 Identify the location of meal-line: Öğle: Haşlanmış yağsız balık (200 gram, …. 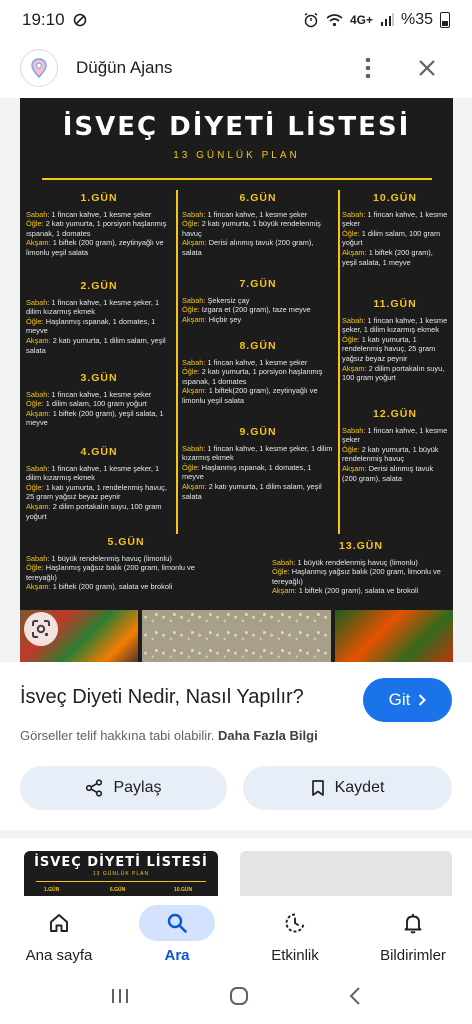
(361, 576).